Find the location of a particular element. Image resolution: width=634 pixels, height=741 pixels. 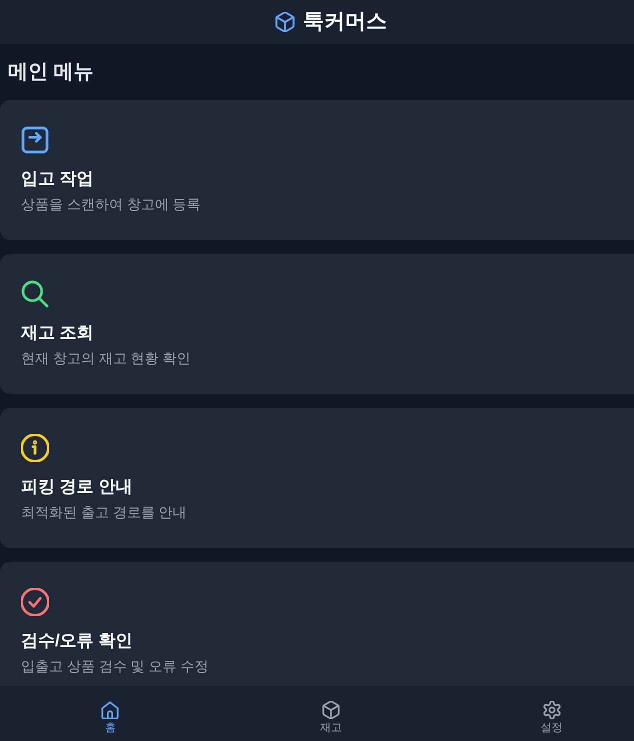

card-title: 재고 조회 is located at coordinates (57, 333).